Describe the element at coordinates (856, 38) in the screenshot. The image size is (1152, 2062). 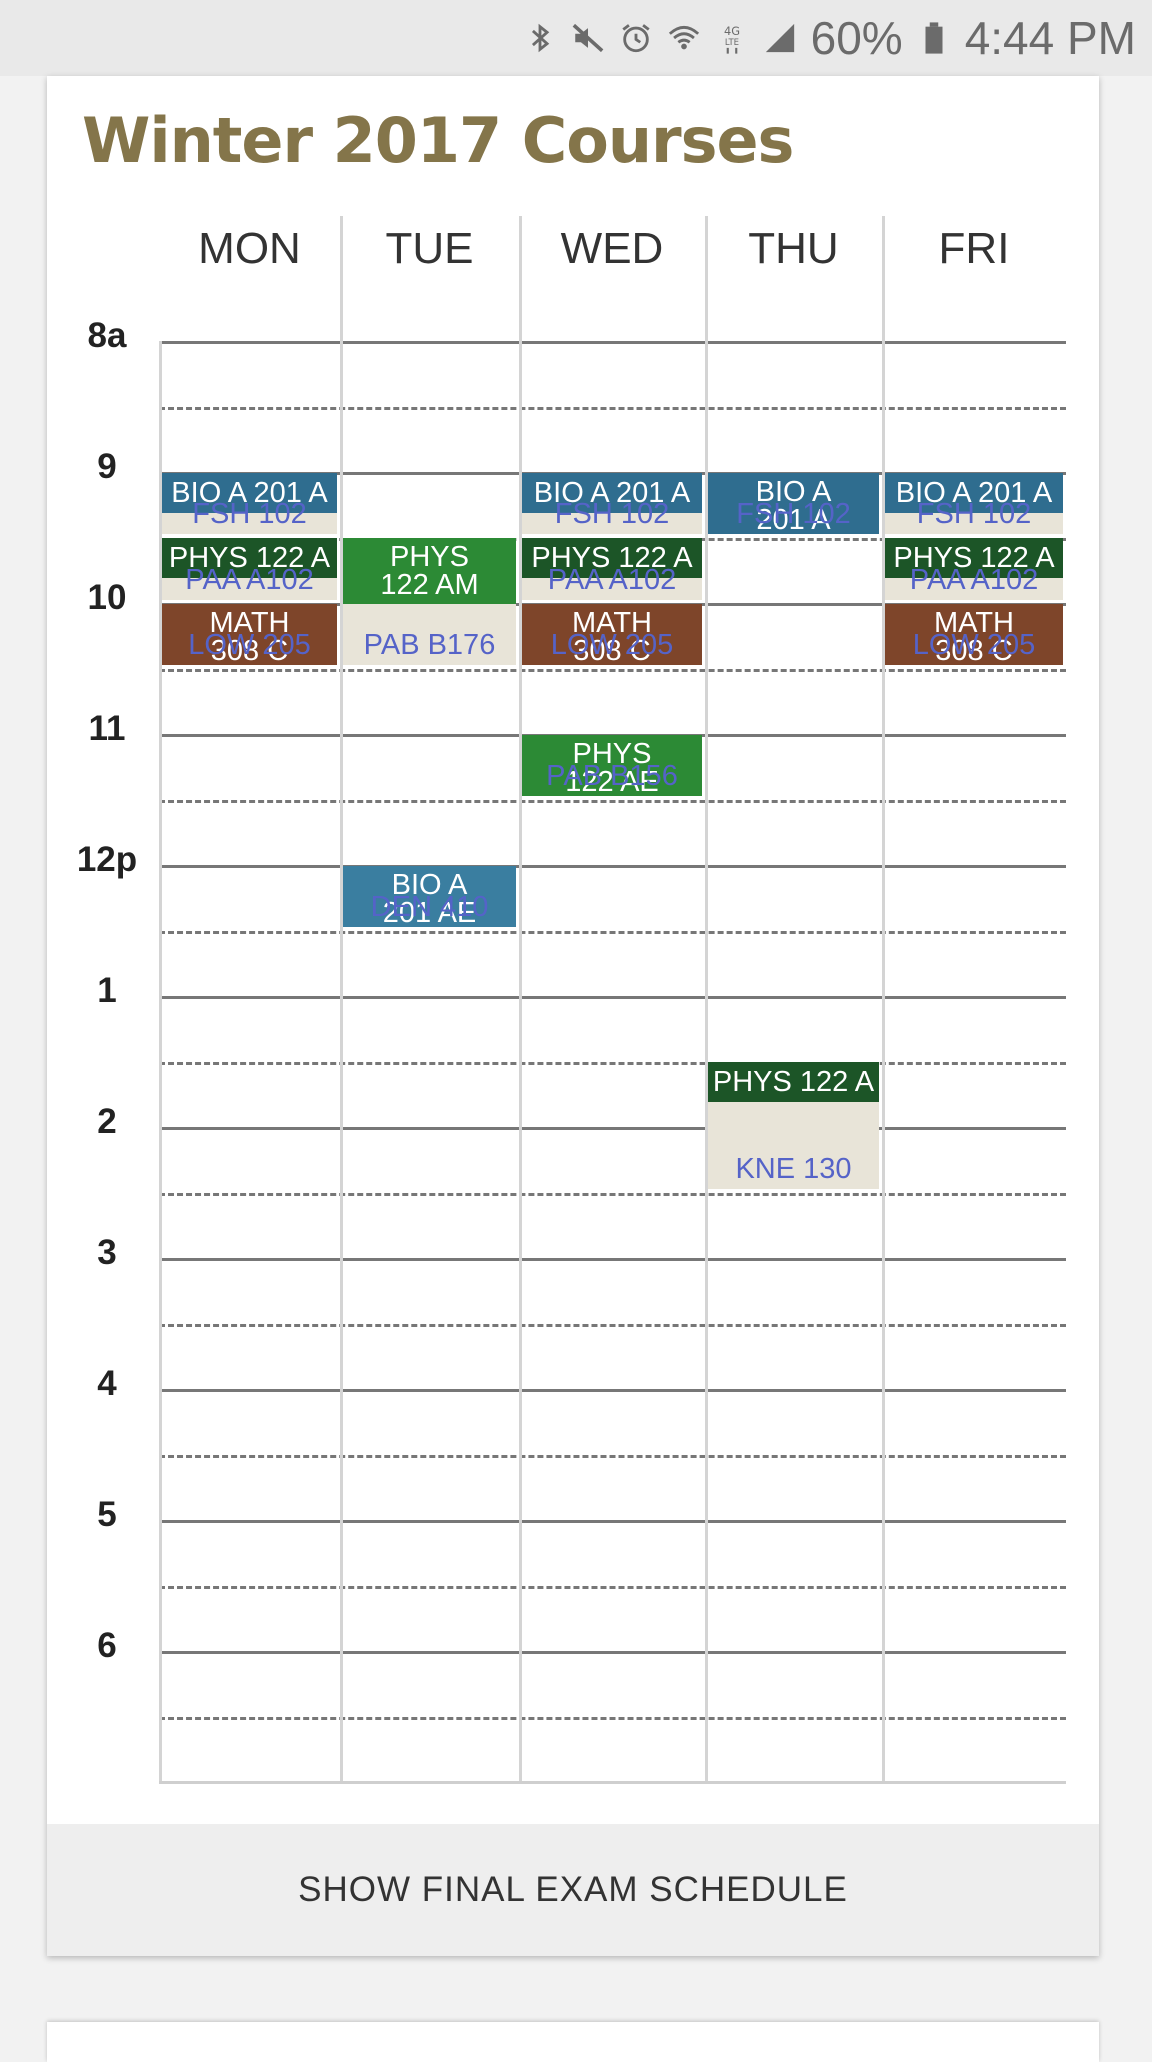
I see `battery-percent: 60%` at that location.